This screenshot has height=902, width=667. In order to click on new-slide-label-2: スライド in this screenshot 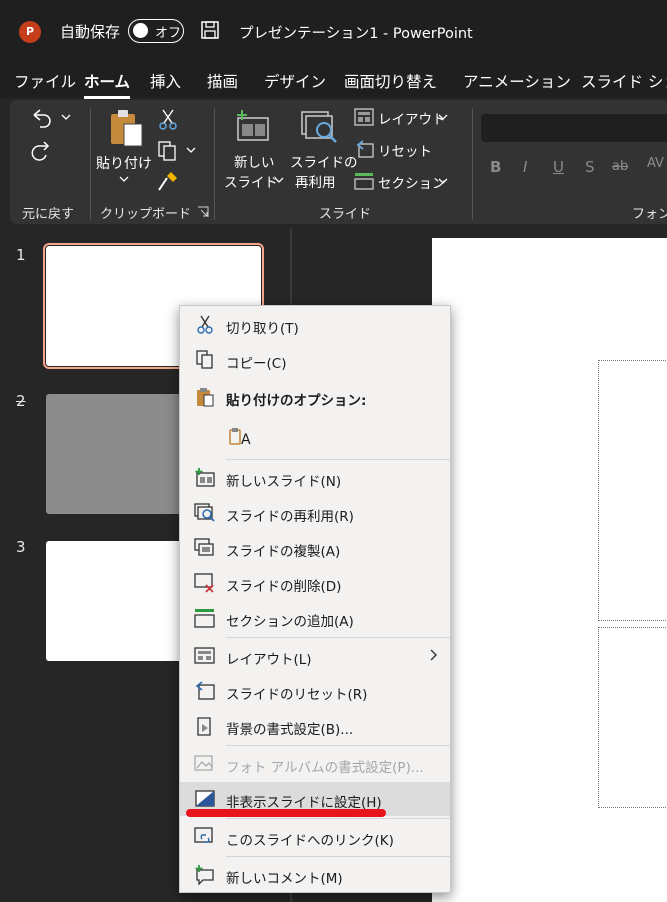, I will do `click(251, 181)`.